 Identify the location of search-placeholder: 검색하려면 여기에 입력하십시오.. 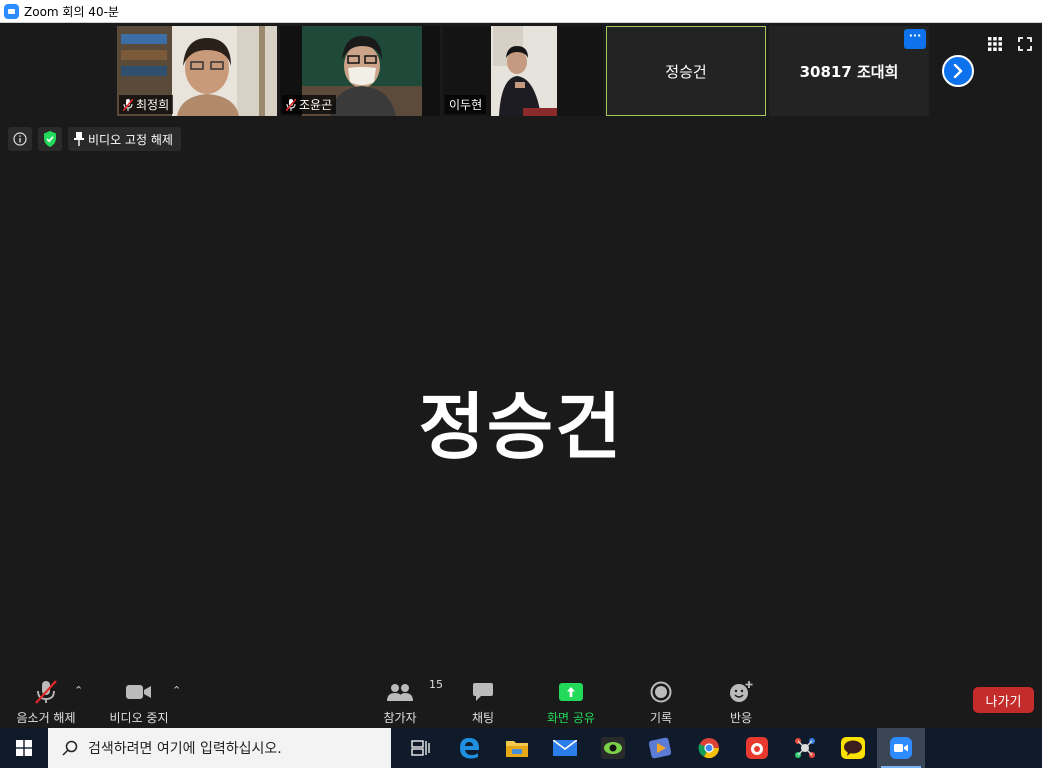
(185, 749).